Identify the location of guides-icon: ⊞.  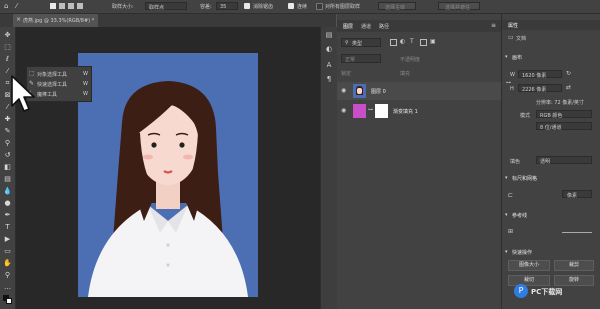
(511, 231).